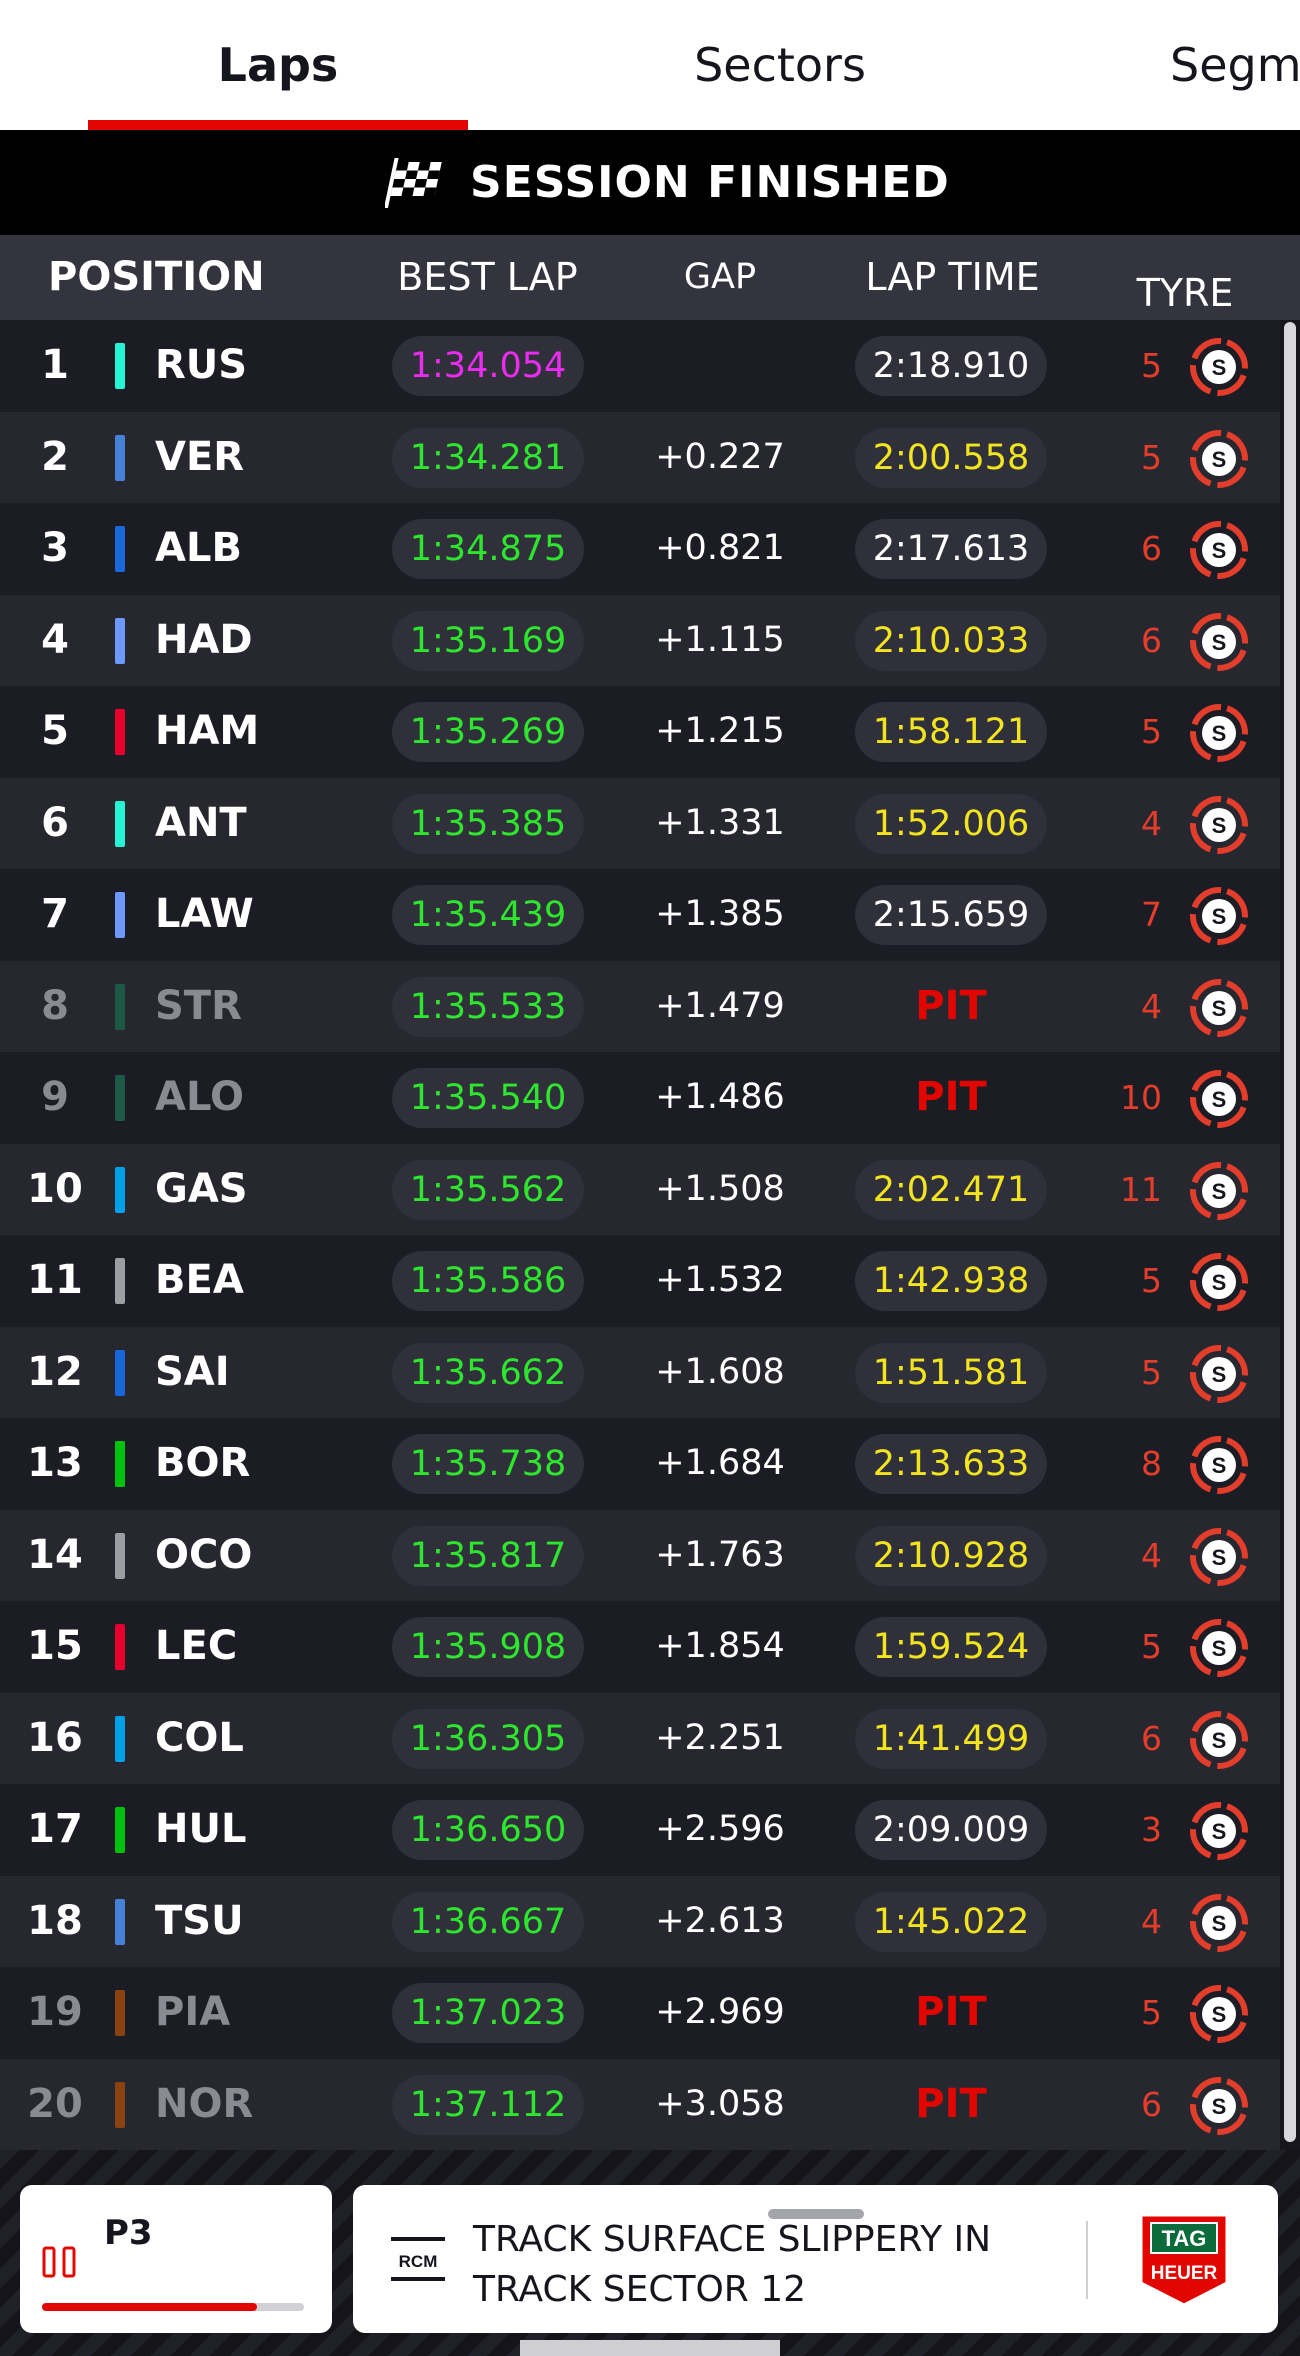 The height and width of the screenshot is (2356, 1300). What do you see at coordinates (640, 1921) in the screenshot?
I see `table-row: 18 TSU 1:36.667 +2.613 1:45.022 4 S` at bounding box center [640, 1921].